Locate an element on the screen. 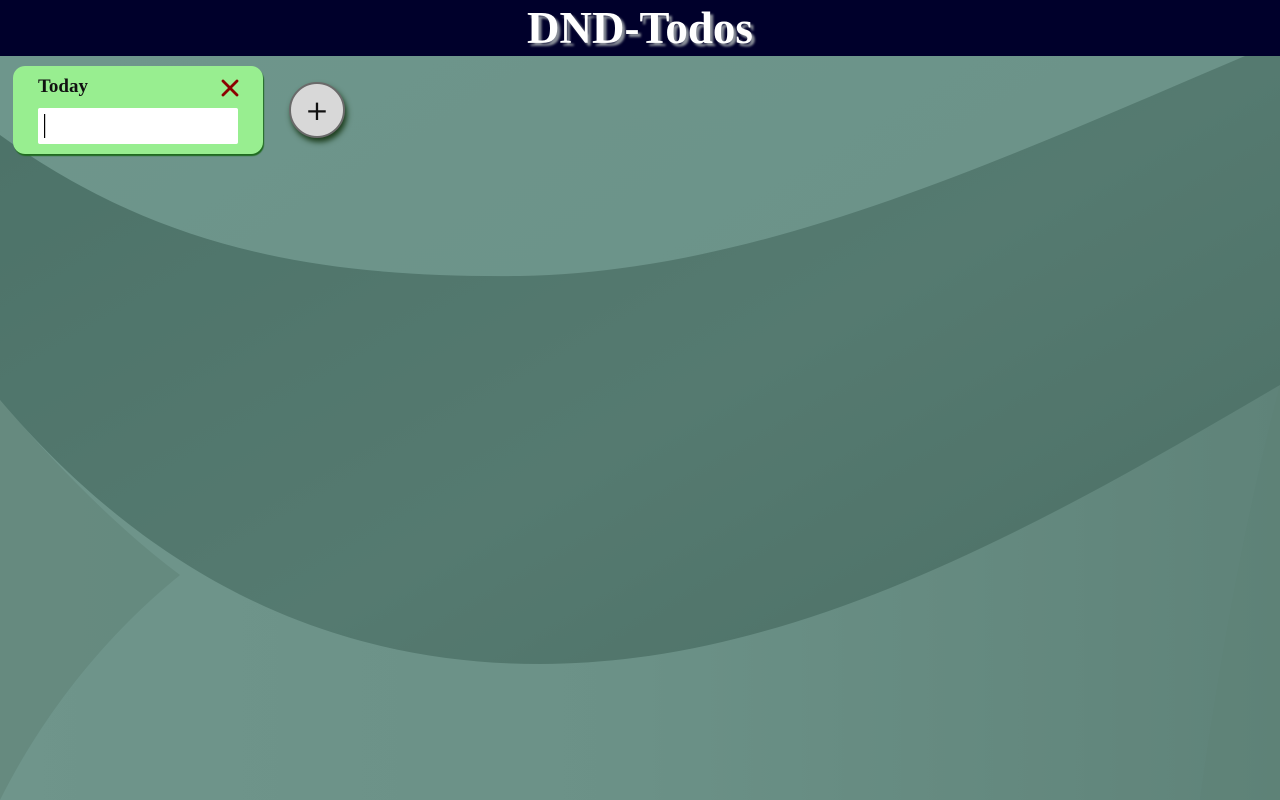 The width and height of the screenshot is (1280, 800). app-header: DND-Todos is located at coordinates (640, 28).